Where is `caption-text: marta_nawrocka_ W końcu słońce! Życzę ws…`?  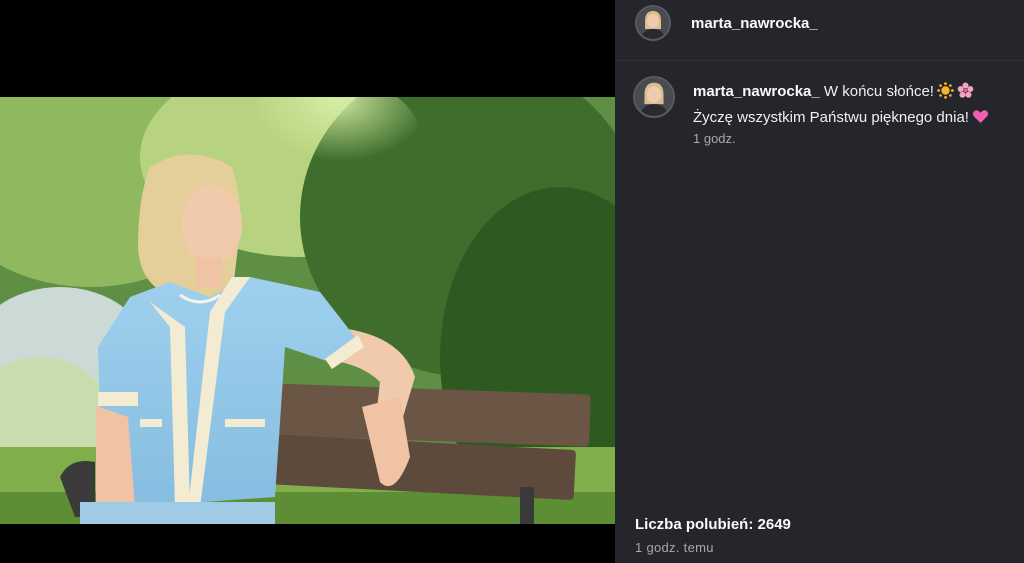
caption-text: marta_nawrocka_ W końcu słońce! Życzę ws… is located at coordinates (855, 106).